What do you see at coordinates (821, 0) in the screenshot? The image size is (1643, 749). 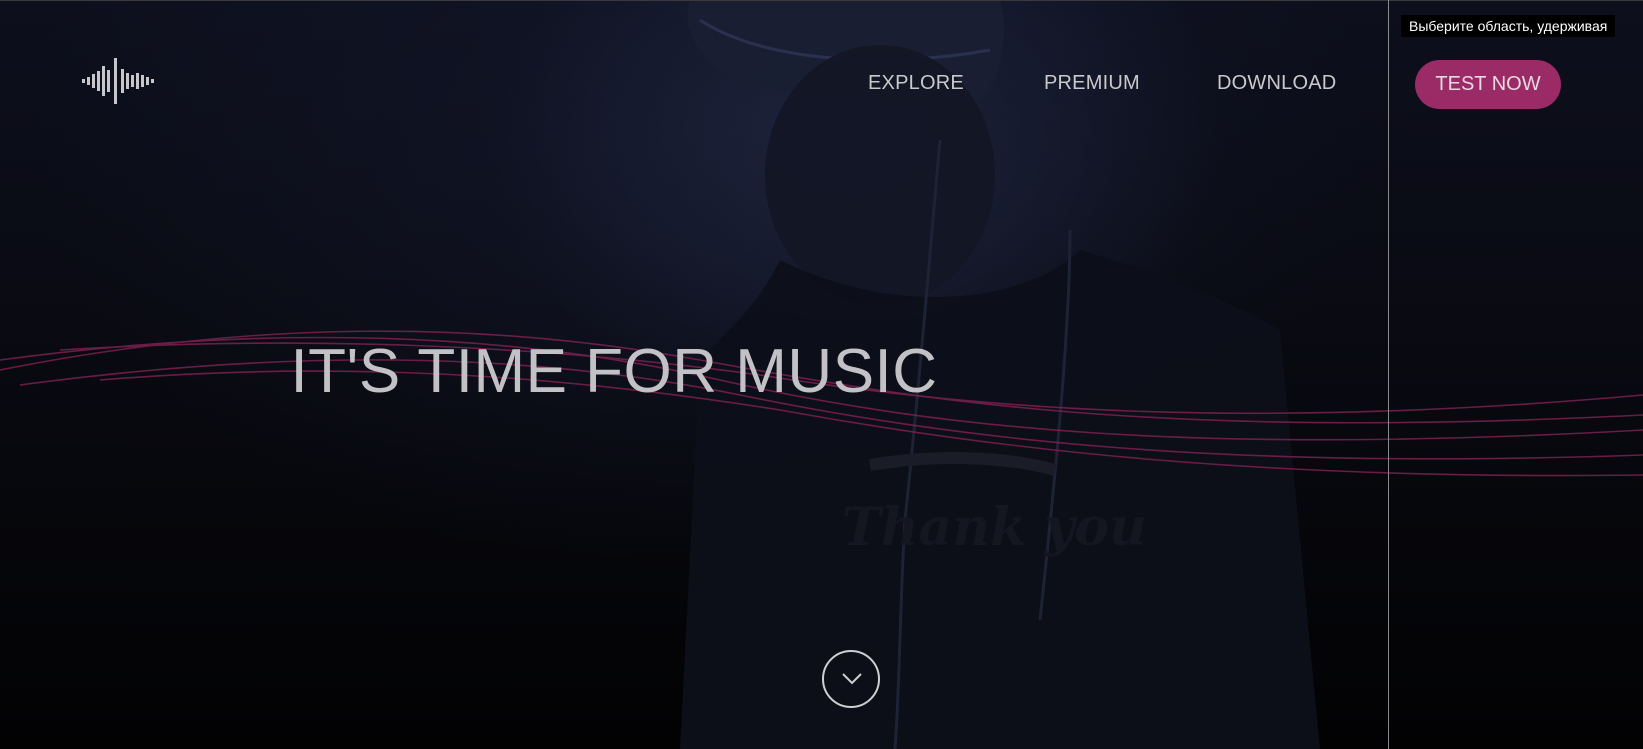 I see `screen-top-edge` at bounding box center [821, 0].